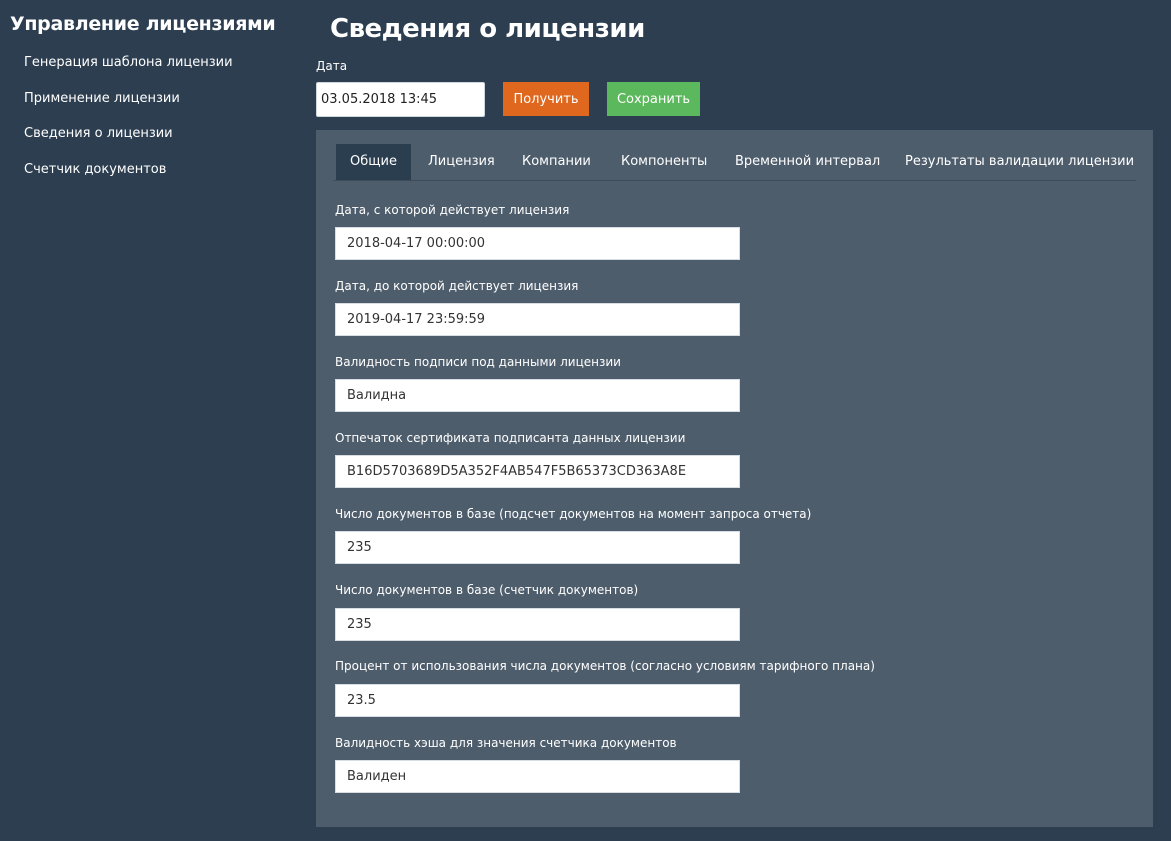  I want to click on field-doc-count-counter, so click(537, 624).